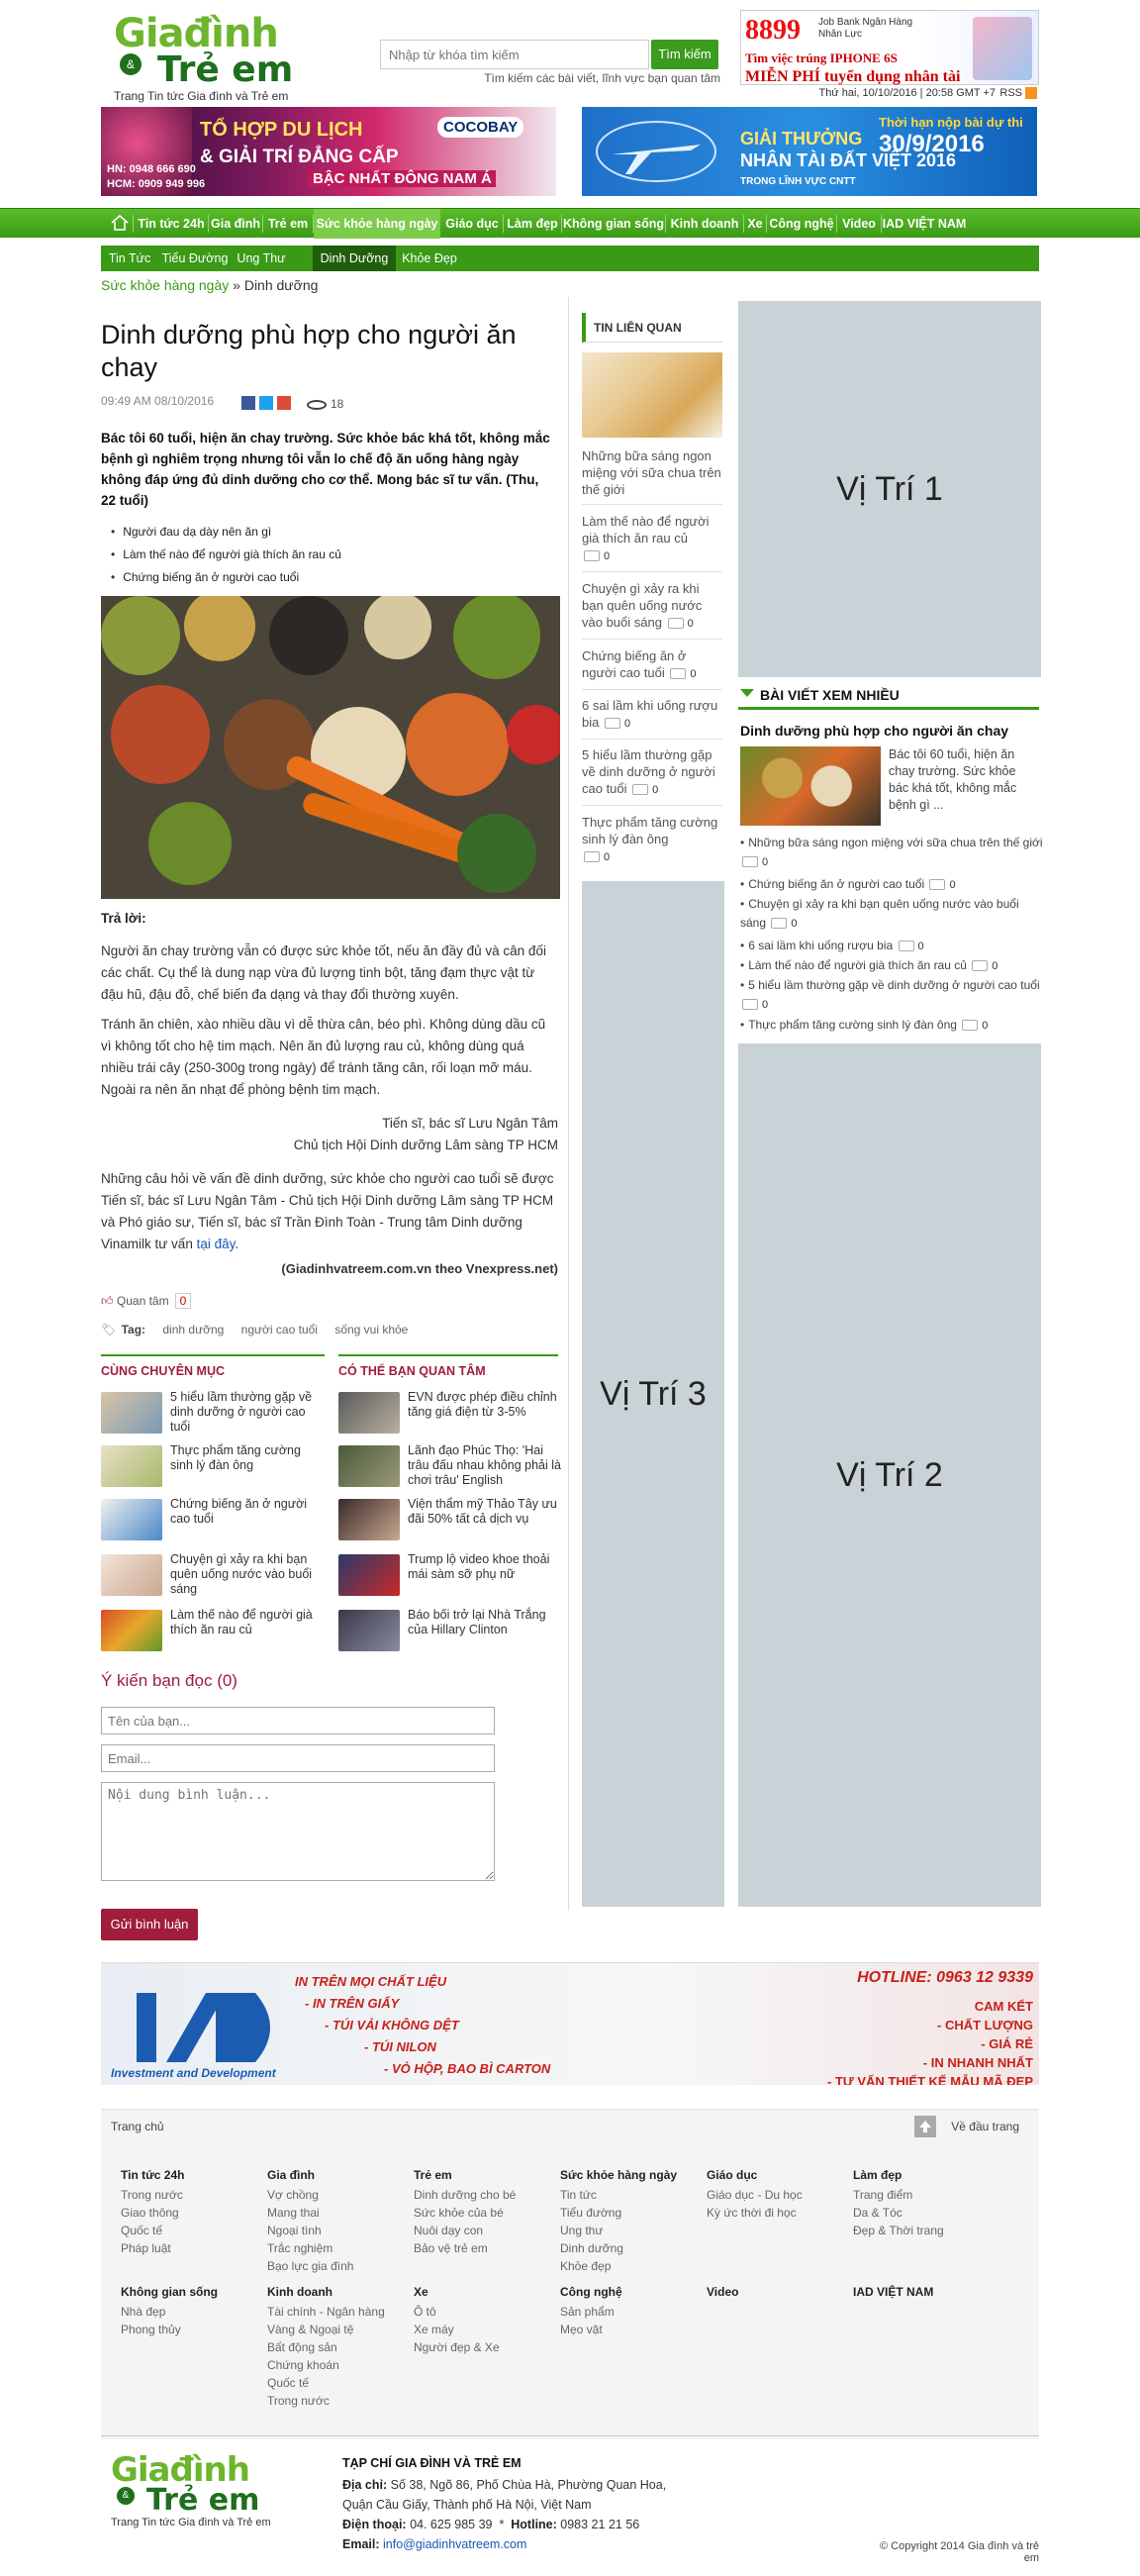 The width and height of the screenshot is (1140, 2576). Describe the element at coordinates (653, 1394) in the screenshot. I see `ad-slot-3: Vị Trí 3` at that location.